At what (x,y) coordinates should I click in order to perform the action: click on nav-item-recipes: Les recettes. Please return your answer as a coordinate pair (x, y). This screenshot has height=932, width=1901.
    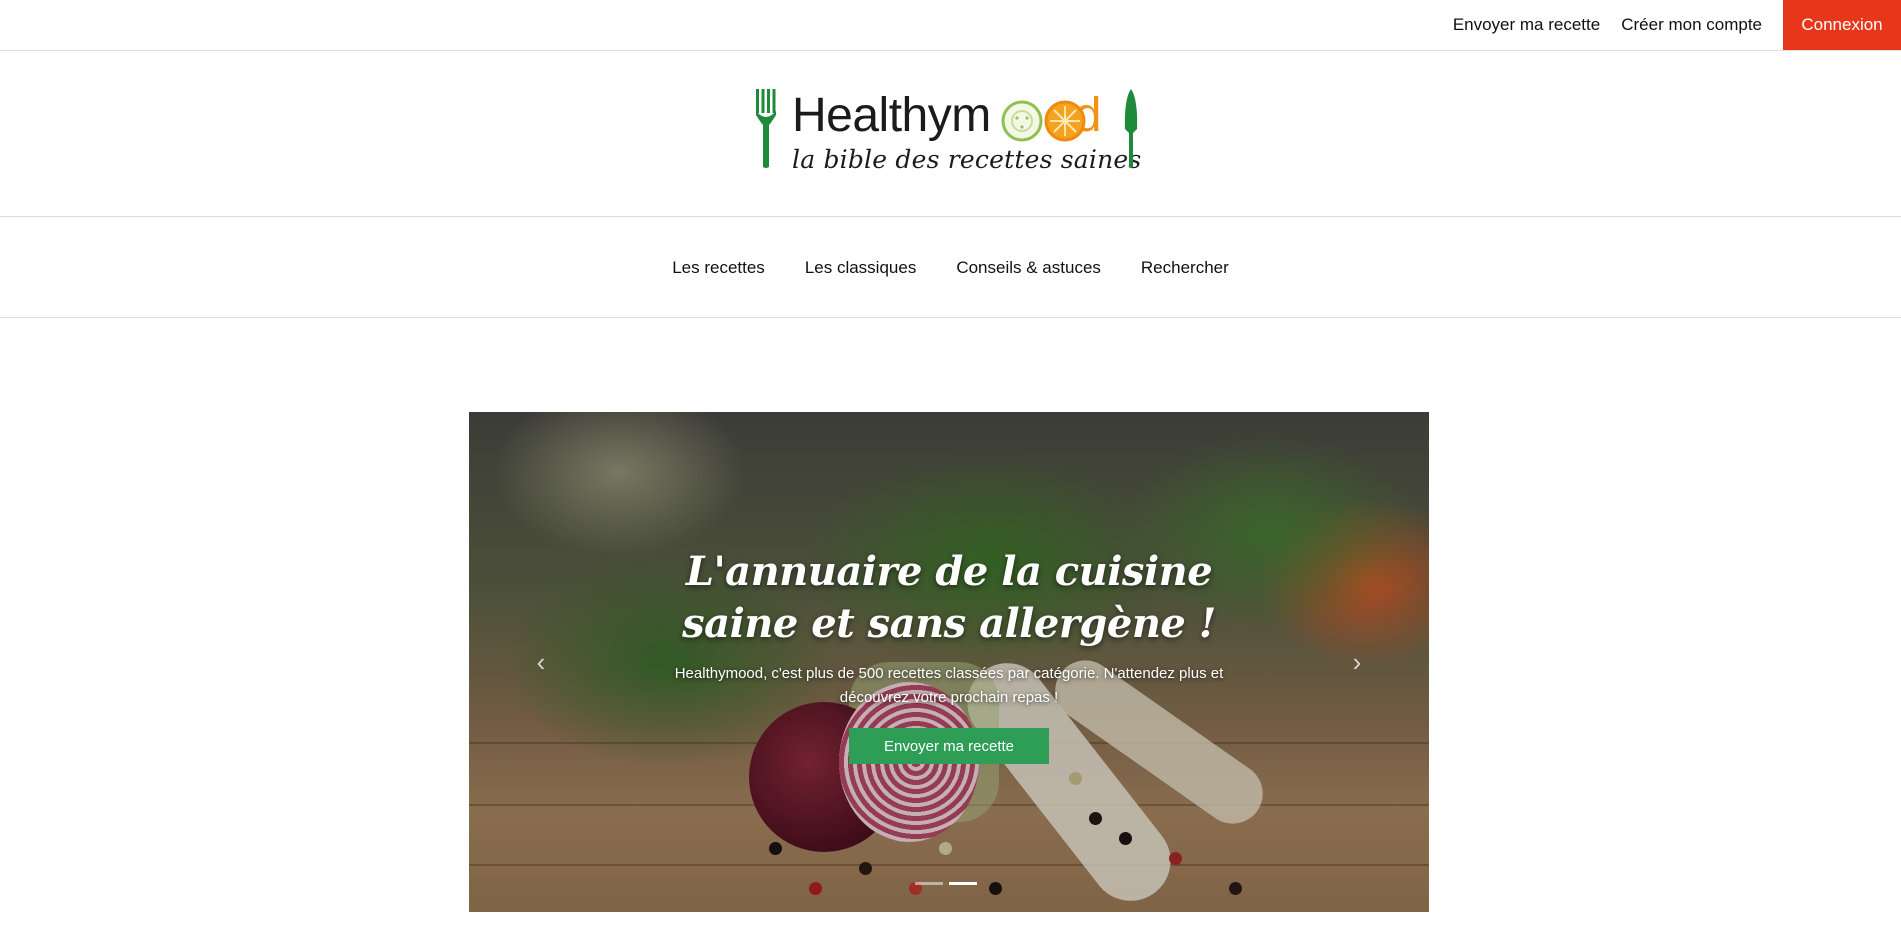
    Looking at the image, I should click on (718, 268).